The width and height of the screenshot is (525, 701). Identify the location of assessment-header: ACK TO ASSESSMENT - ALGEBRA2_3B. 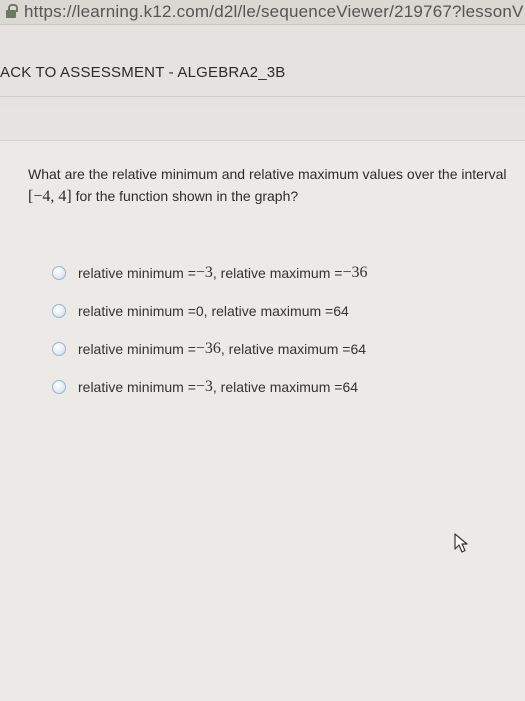
(262, 73).